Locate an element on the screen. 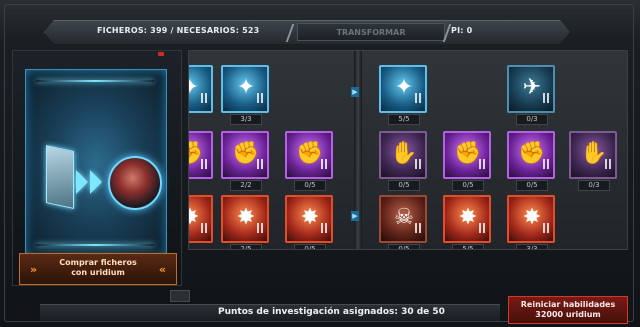 The height and width of the screenshot is (327, 640). skill-slot-c2: ✸ 2/5 is located at coordinates (245, 222).